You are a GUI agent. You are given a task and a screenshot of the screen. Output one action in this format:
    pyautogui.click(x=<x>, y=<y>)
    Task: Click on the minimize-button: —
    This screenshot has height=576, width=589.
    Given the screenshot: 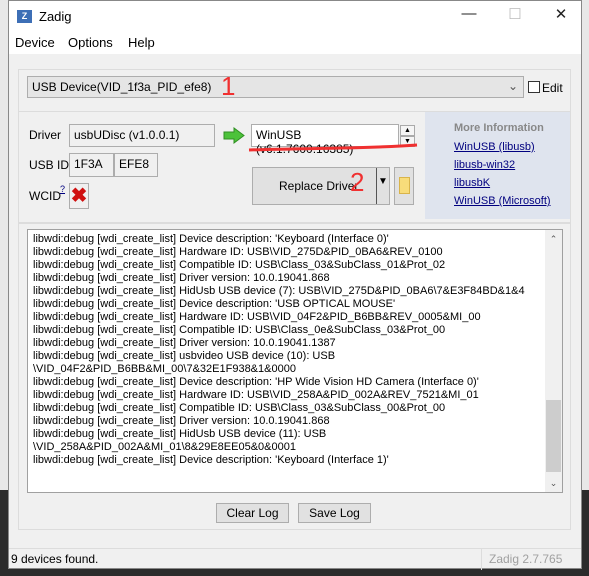 What is the action you would take?
    pyautogui.click(x=469, y=17)
    